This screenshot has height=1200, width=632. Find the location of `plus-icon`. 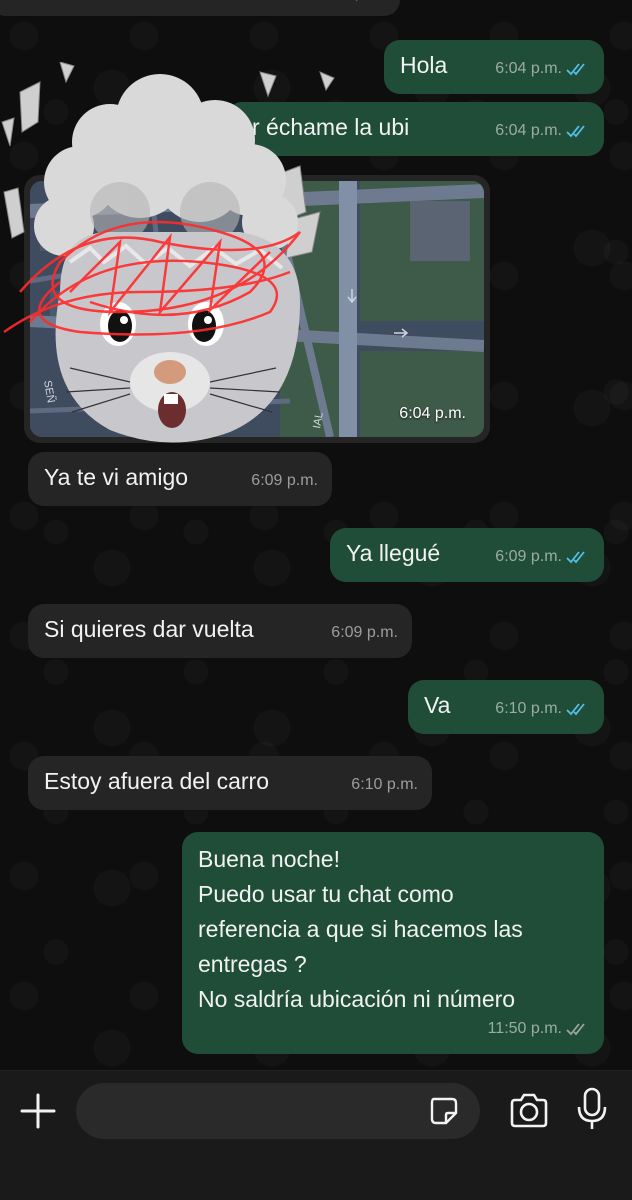

plus-icon is located at coordinates (38, 1111).